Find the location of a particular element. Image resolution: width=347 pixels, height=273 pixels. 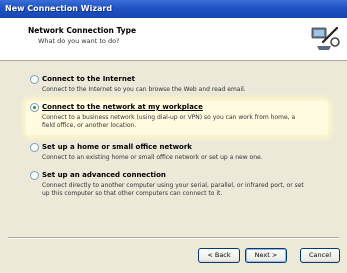

option-label: Connect to the Internet is located at coordinates (88, 79).